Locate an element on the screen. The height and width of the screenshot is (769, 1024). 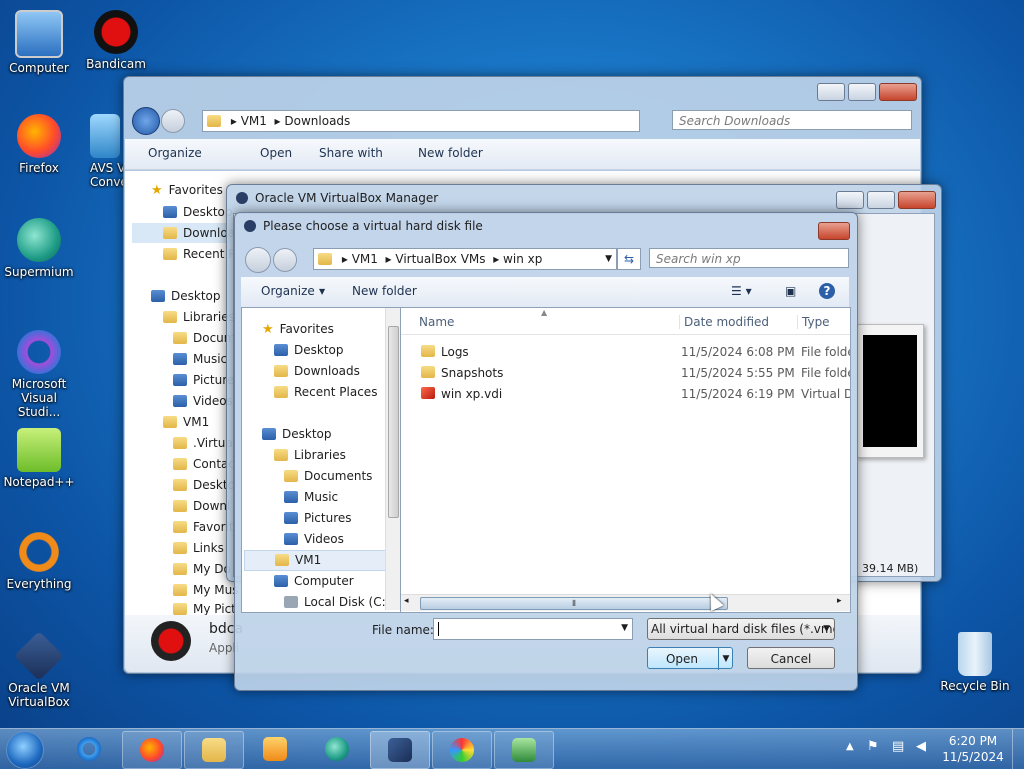
start-button is located at coordinates (25, 750).